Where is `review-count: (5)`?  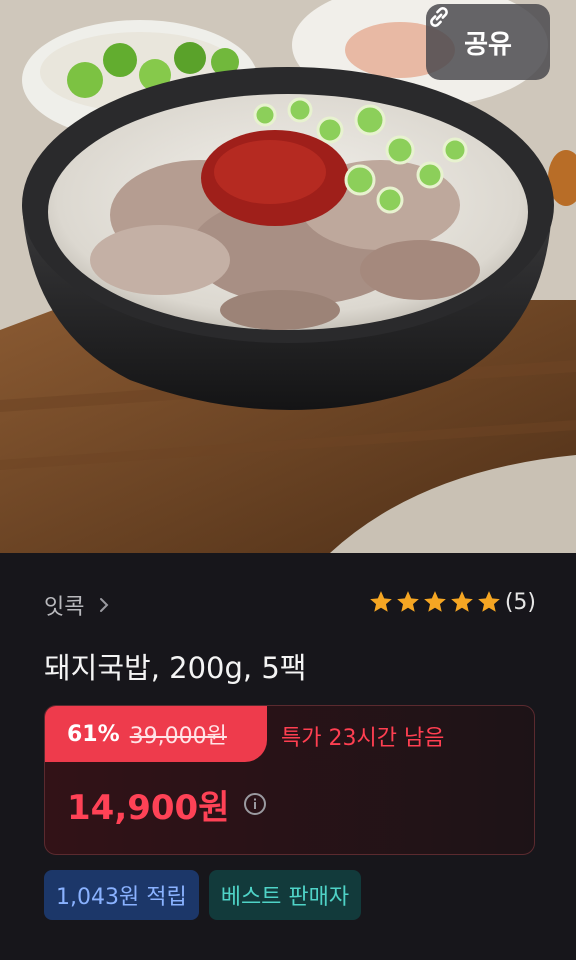
review-count: (5) is located at coordinates (520, 602).